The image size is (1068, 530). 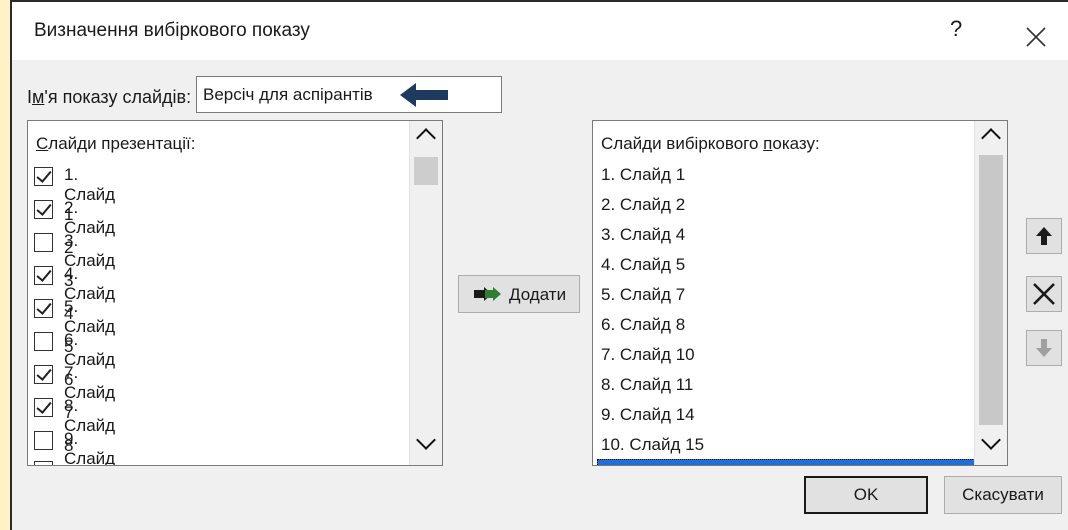 What do you see at coordinates (648, 415) in the screenshot?
I see `custom-show-list-item: 9. Слайд 14` at bounding box center [648, 415].